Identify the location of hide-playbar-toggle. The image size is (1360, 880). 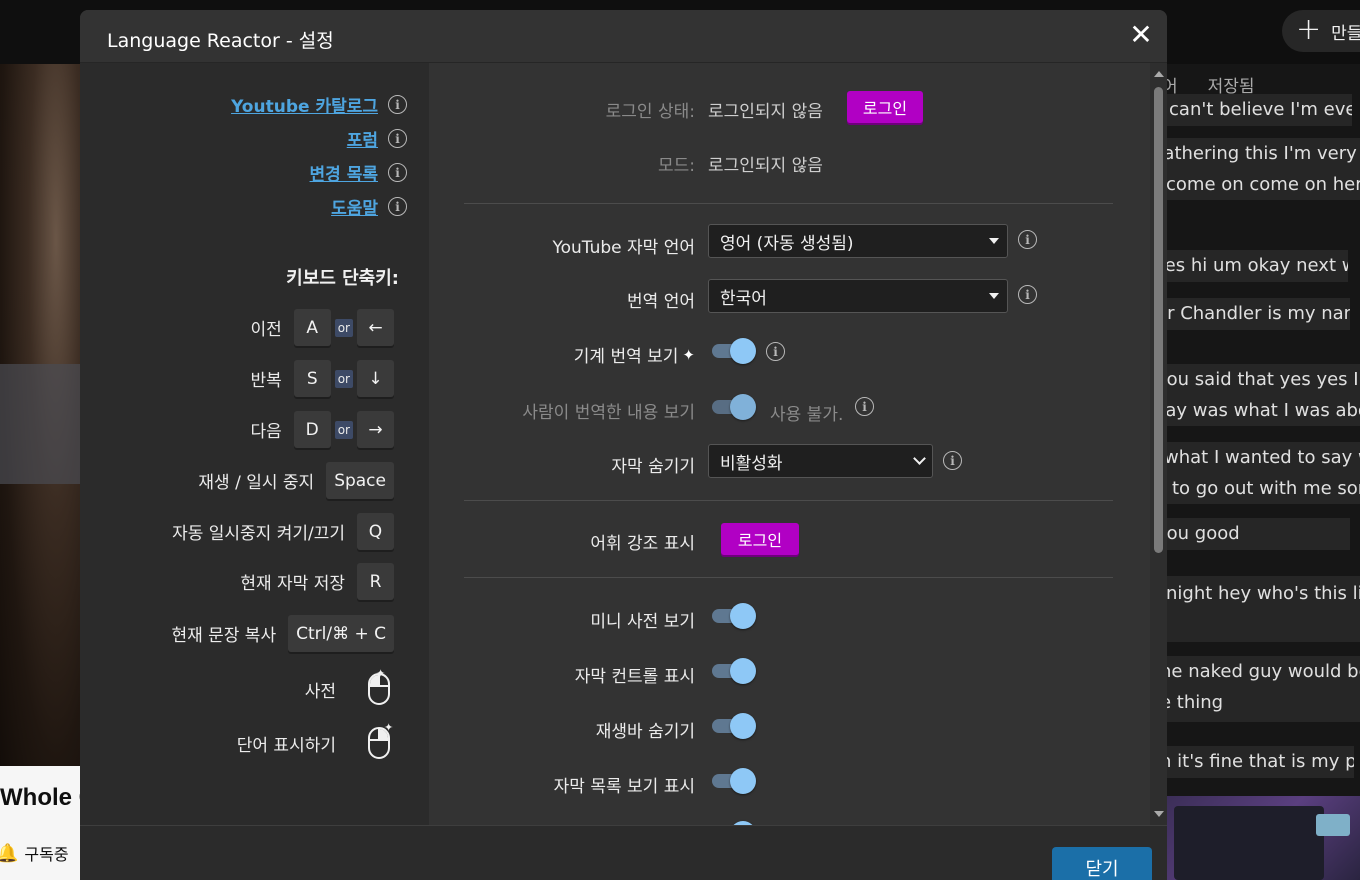
(733, 726).